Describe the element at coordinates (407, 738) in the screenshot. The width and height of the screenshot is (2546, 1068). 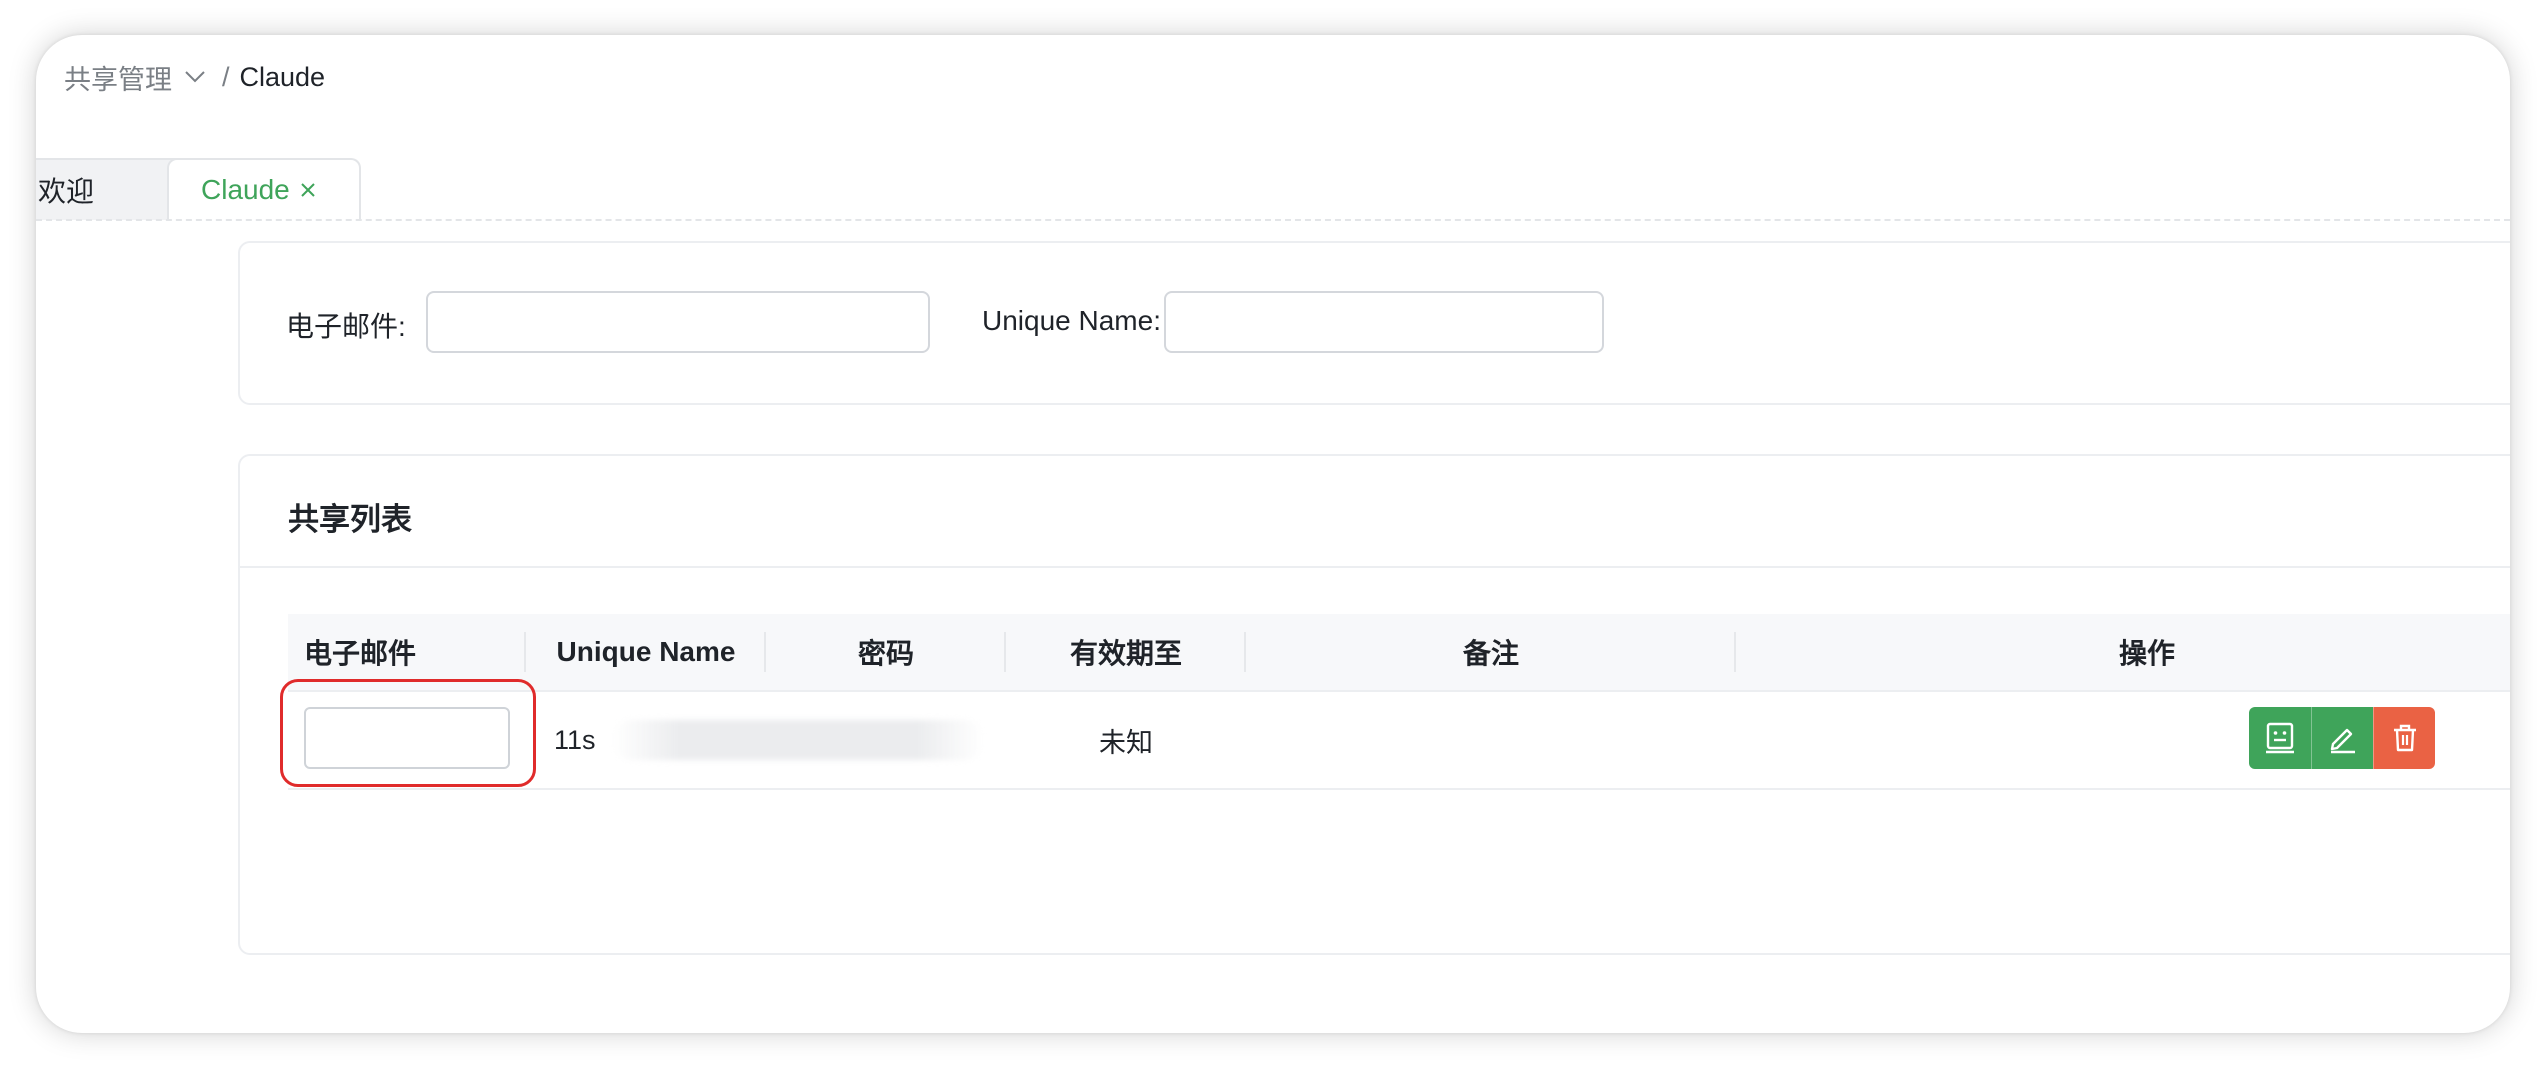
I see `email-edit-input` at that location.